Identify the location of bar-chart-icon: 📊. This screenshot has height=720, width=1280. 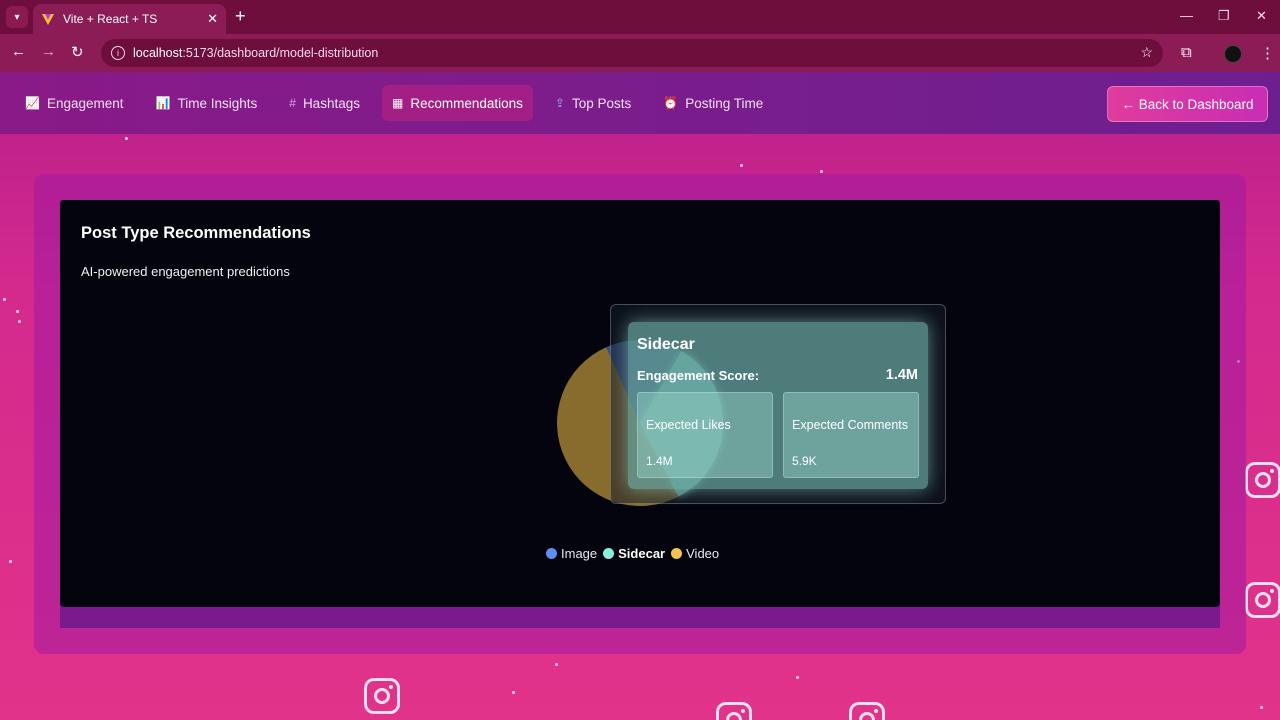
(163, 103).